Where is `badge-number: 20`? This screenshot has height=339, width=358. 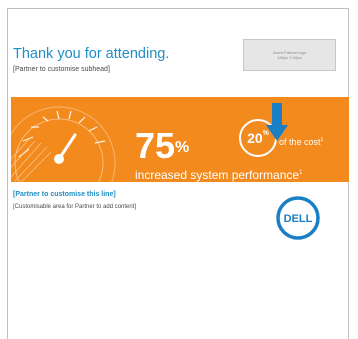
badge-number: 20 is located at coordinates (255, 138).